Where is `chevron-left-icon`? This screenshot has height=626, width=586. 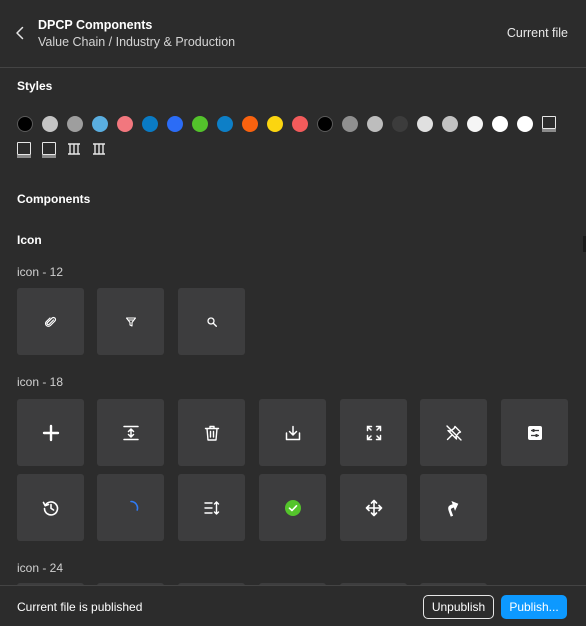 chevron-left-icon is located at coordinates (20, 33).